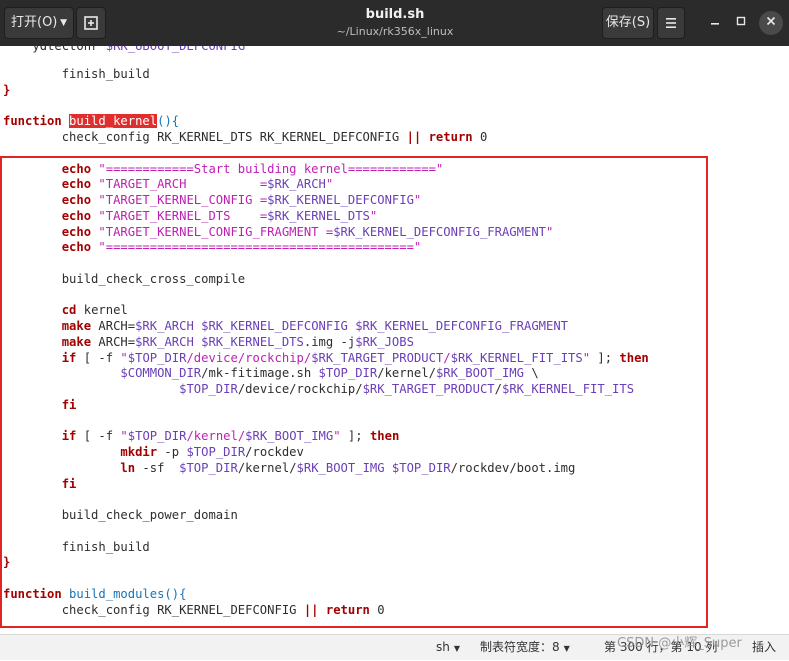 The width and height of the screenshot is (789, 661). What do you see at coordinates (274, 452) in the screenshot?
I see `code-token: /rockdev` at bounding box center [274, 452].